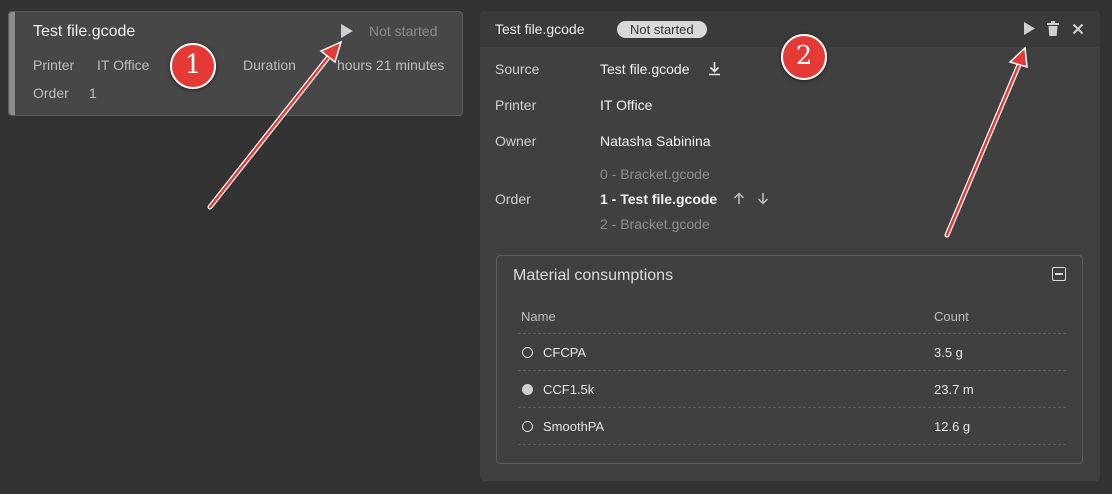  I want to click on card-printer-value: IT Office, so click(123, 65).